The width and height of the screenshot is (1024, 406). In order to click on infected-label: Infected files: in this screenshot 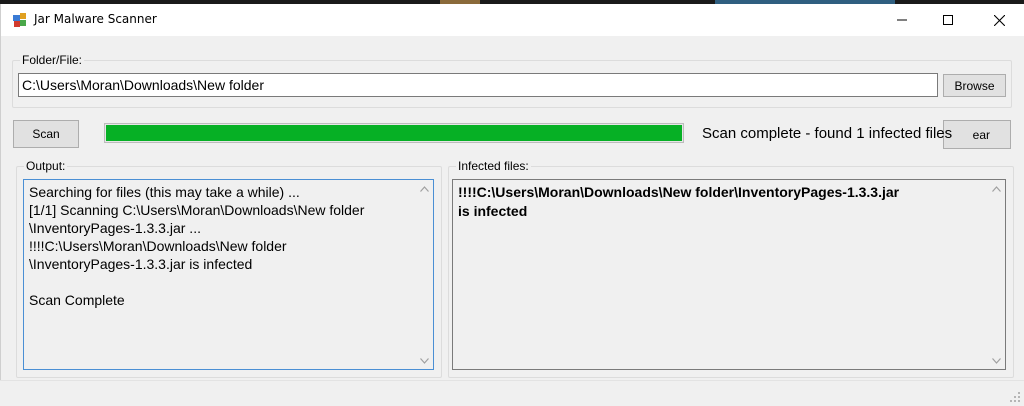, I will do `click(493, 166)`.